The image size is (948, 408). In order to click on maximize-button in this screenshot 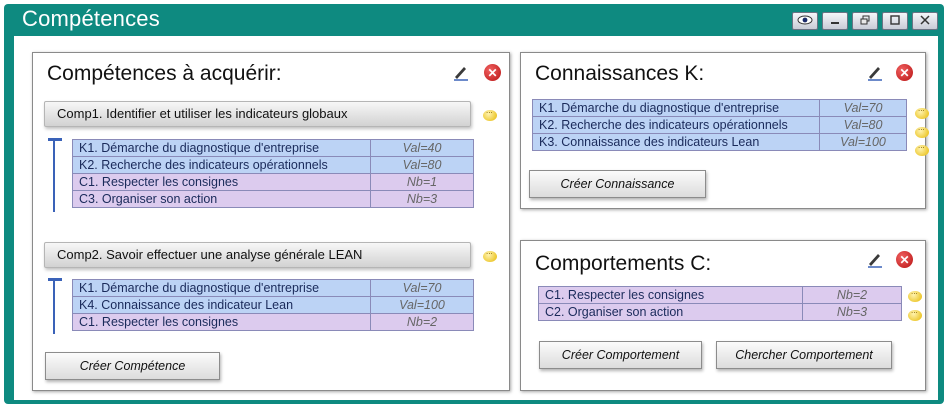, I will do `click(895, 21)`.